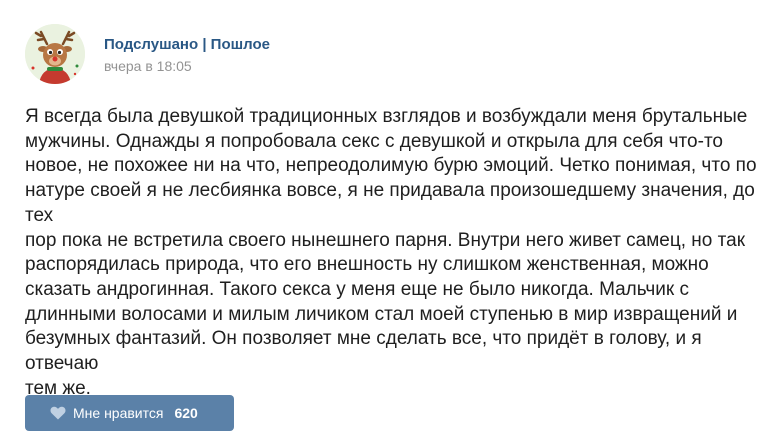 The height and width of the screenshot is (438, 779). Describe the element at coordinates (186, 413) in the screenshot. I see `like-count: 620` at that location.